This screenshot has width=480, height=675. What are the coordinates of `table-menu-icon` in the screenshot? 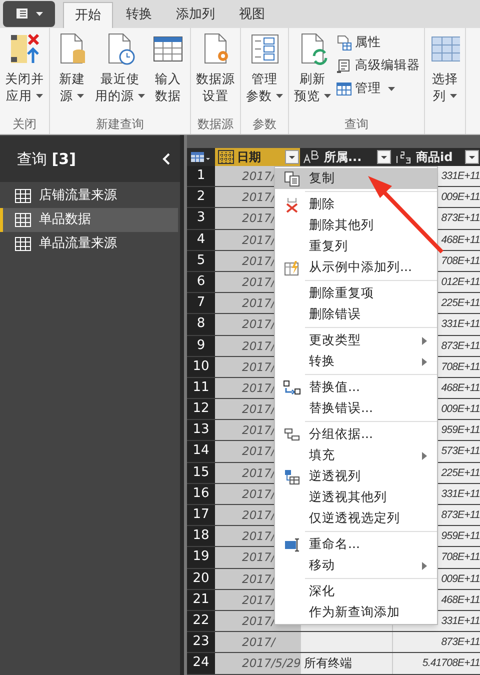 It's located at (201, 157).